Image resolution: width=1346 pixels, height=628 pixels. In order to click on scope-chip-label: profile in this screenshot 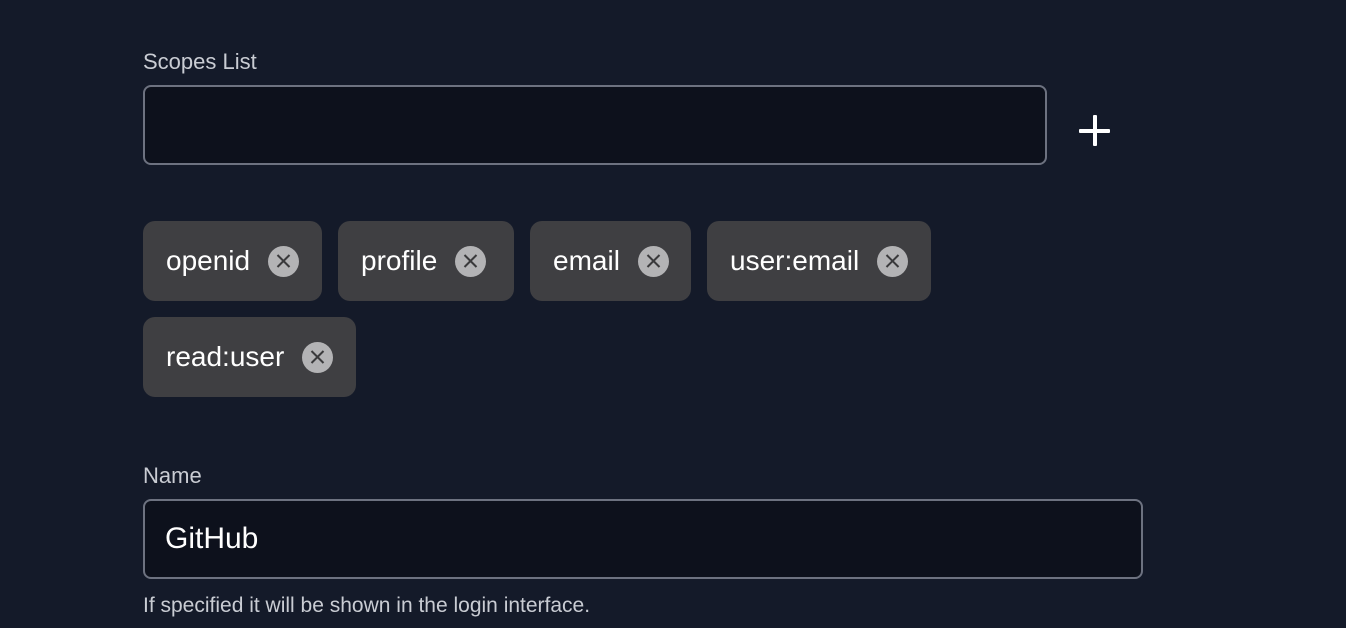, I will do `click(399, 260)`.